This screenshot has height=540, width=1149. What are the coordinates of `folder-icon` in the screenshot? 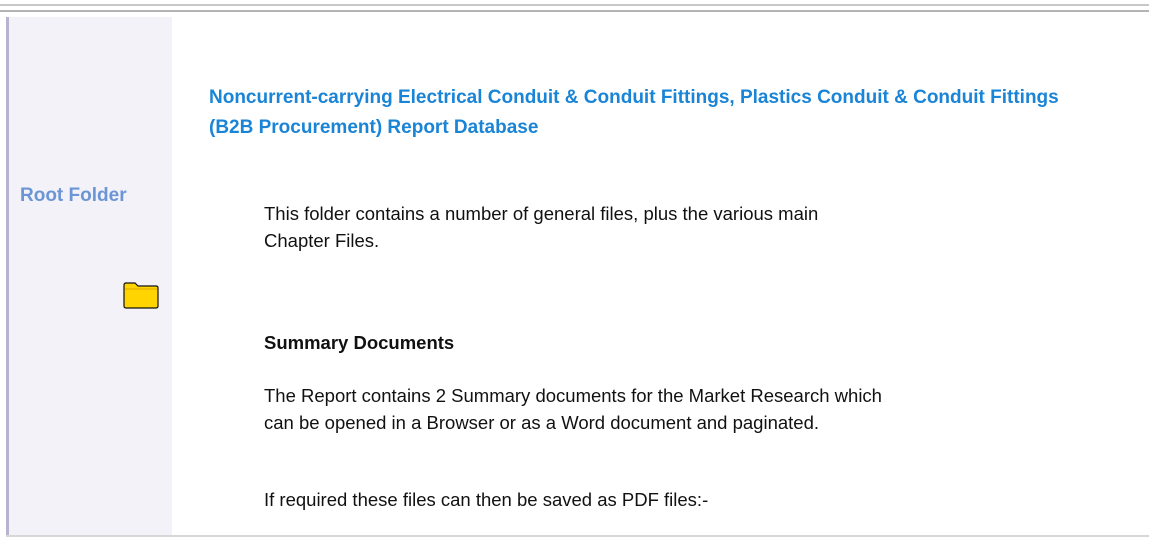 It's located at (141, 295).